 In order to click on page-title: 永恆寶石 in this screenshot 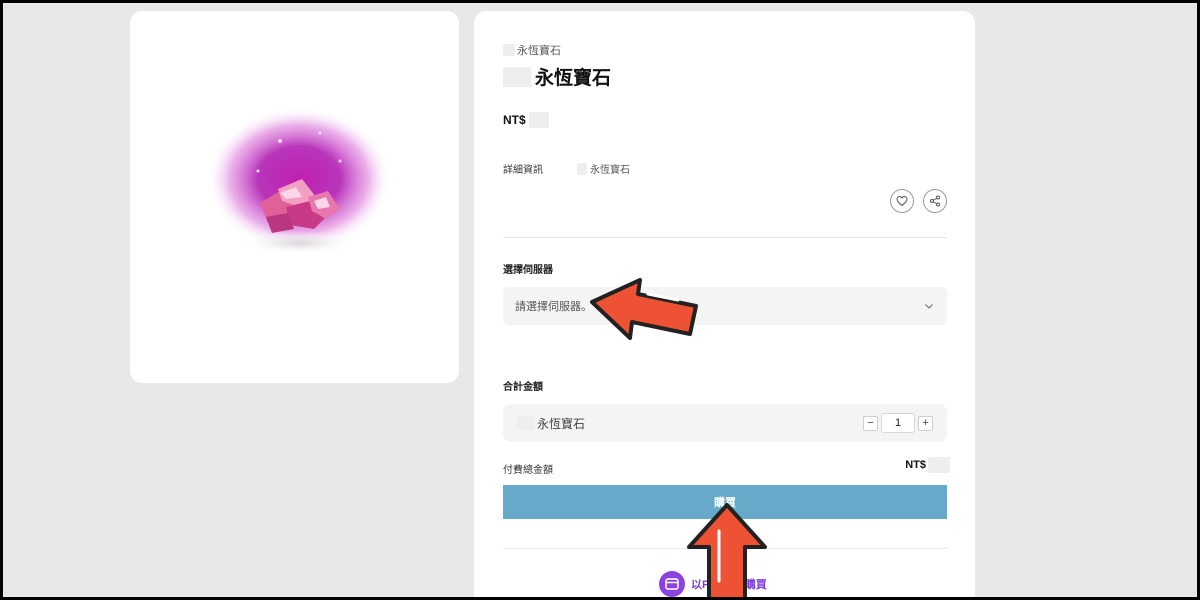, I will do `click(557, 76)`.